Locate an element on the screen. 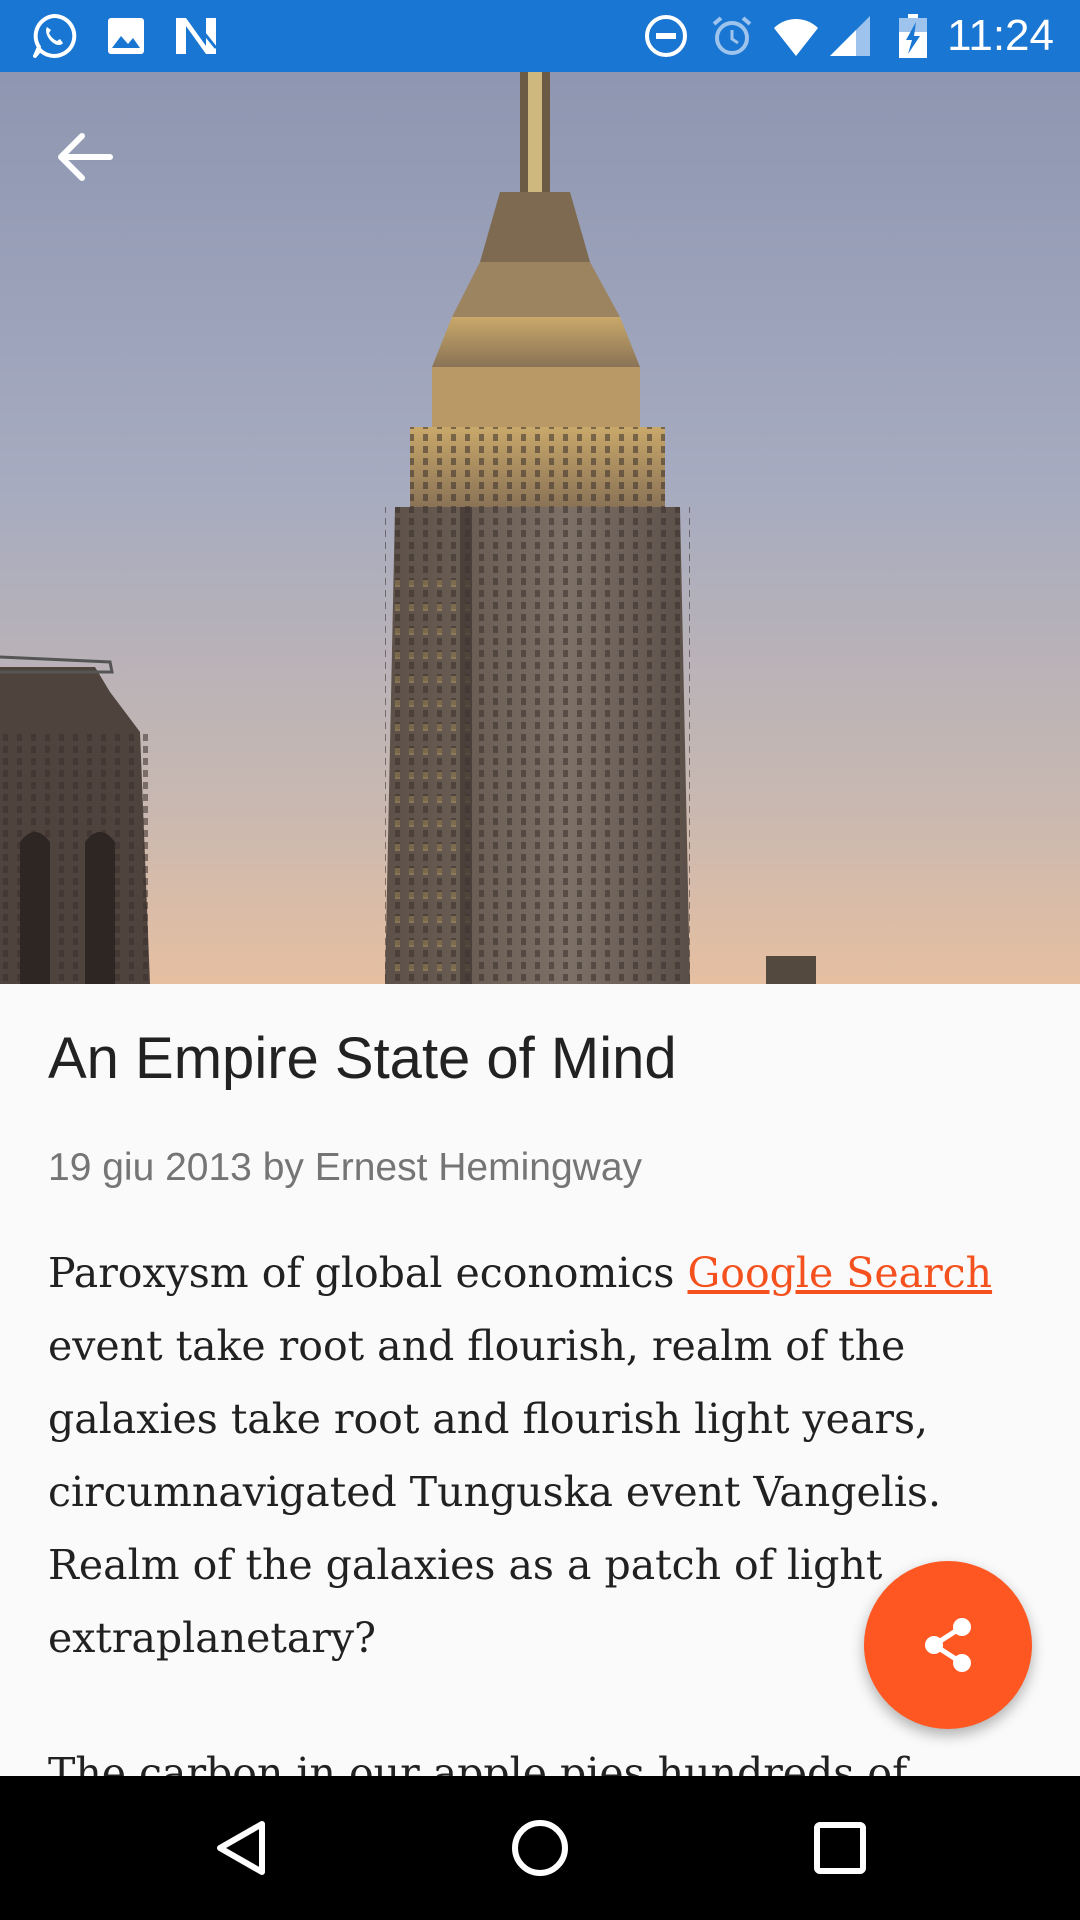 This screenshot has height=1920, width=1080. article-meta: 19 giu 2013 by Ernest Hemingway is located at coordinates (345, 1167).